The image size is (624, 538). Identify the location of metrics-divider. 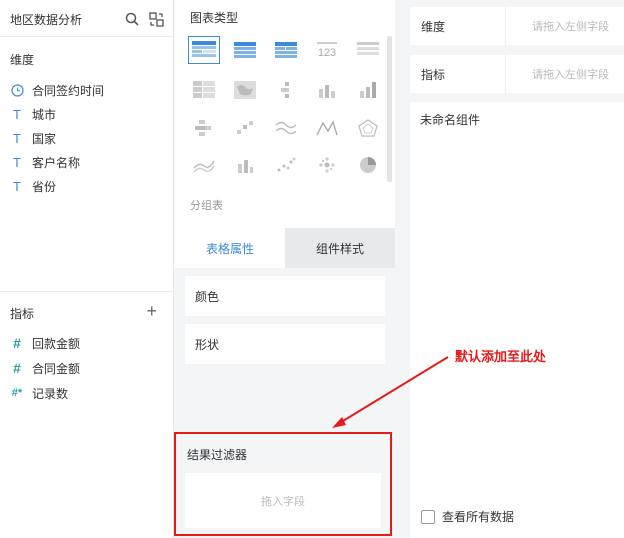
(86, 291).